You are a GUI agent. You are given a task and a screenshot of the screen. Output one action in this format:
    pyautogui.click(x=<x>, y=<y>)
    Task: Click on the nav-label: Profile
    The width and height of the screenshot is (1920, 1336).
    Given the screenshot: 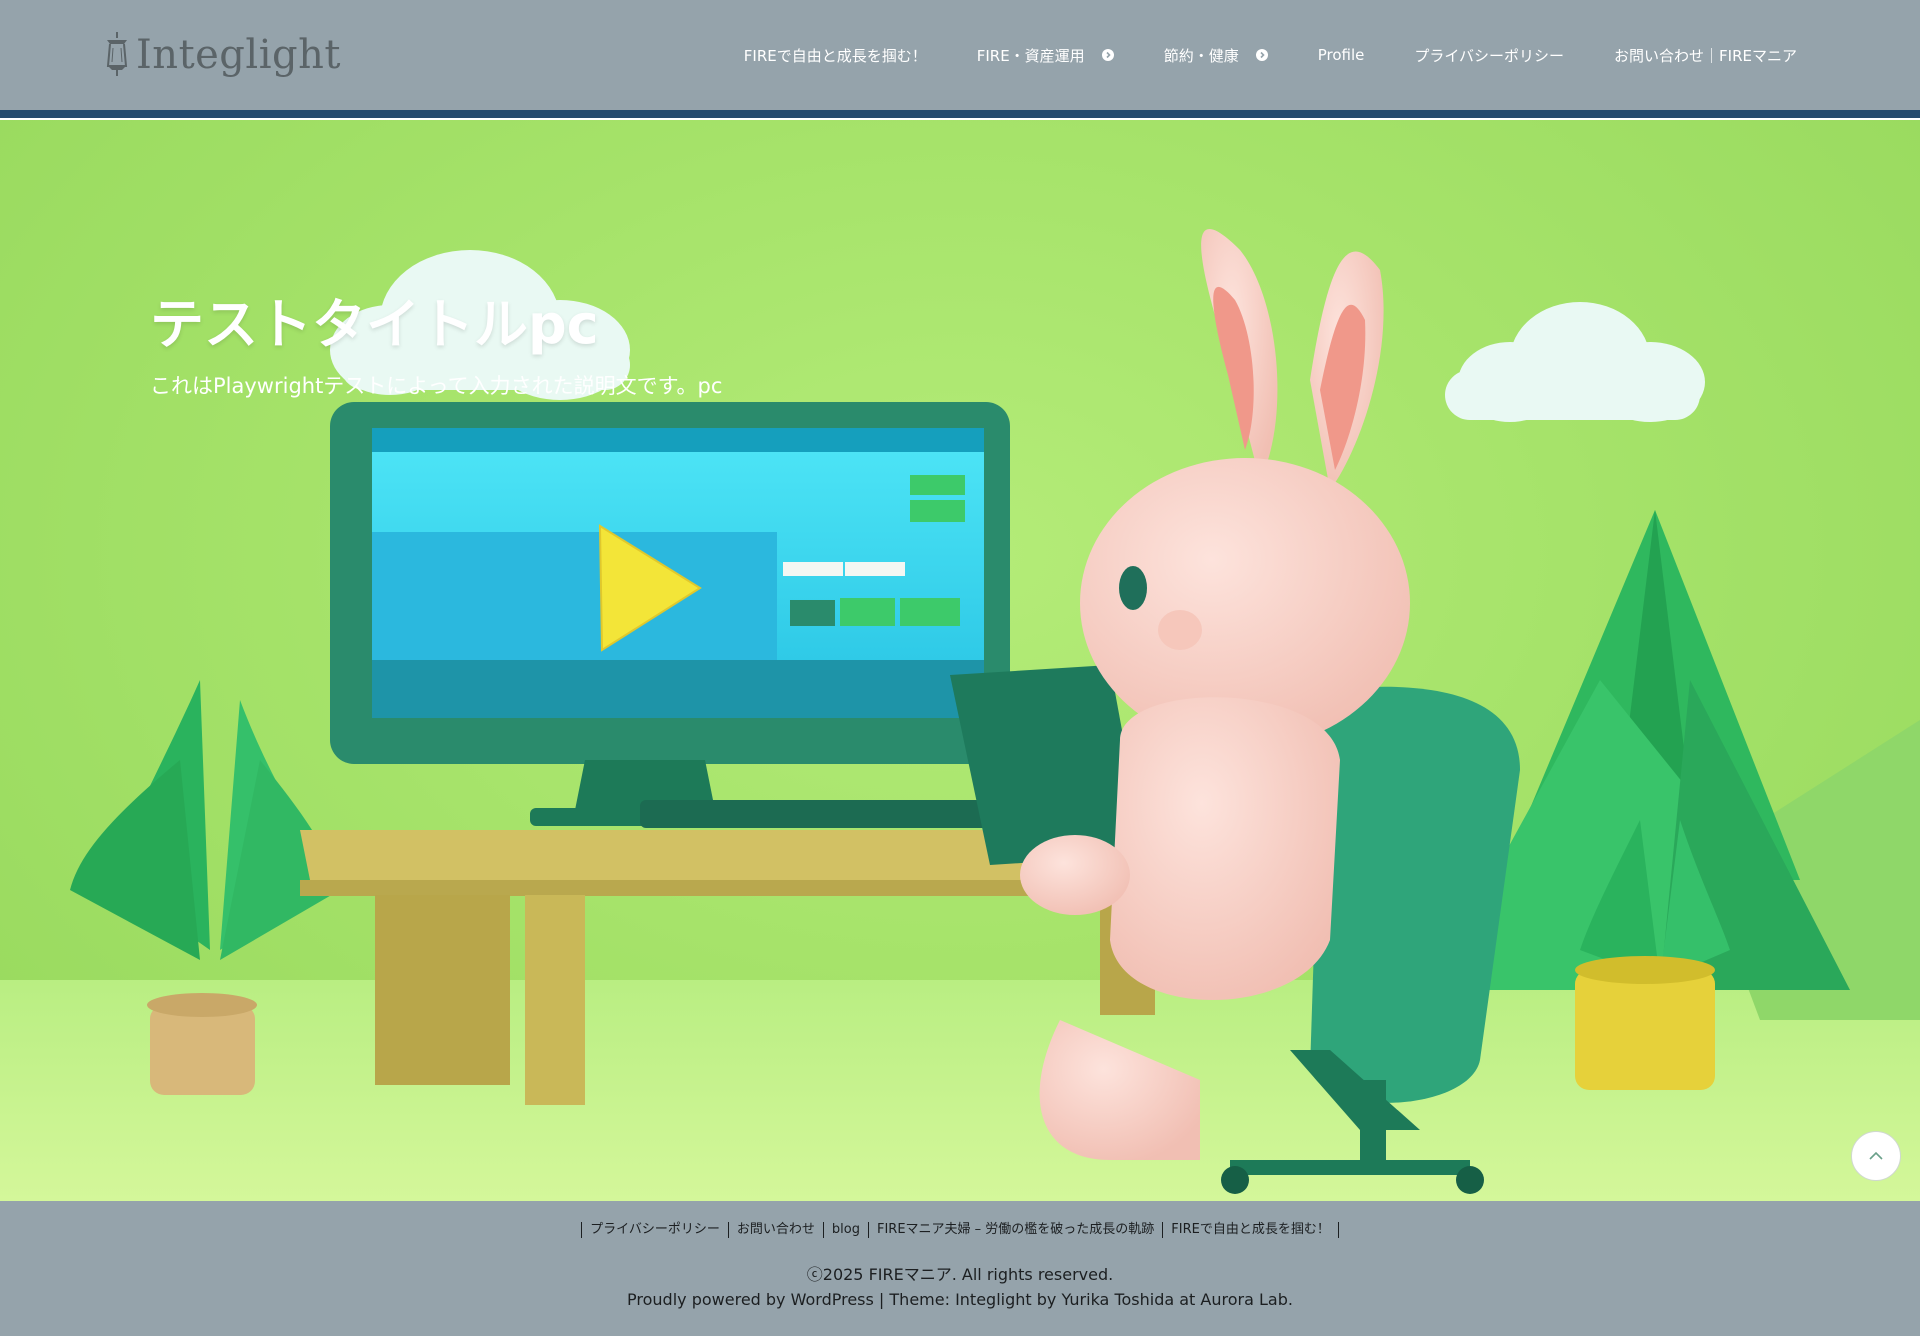 What is the action you would take?
    pyautogui.click(x=1341, y=55)
    